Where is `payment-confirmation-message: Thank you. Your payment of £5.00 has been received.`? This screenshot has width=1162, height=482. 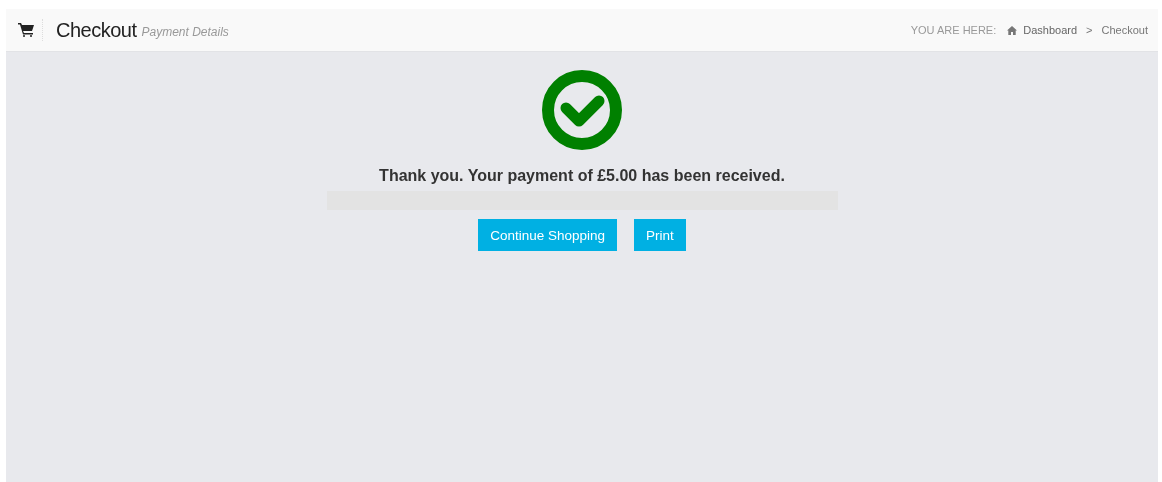
payment-confirmation-message: Thank you. Your payment of £5.00 has been received. is located at coordinates (582, 176).